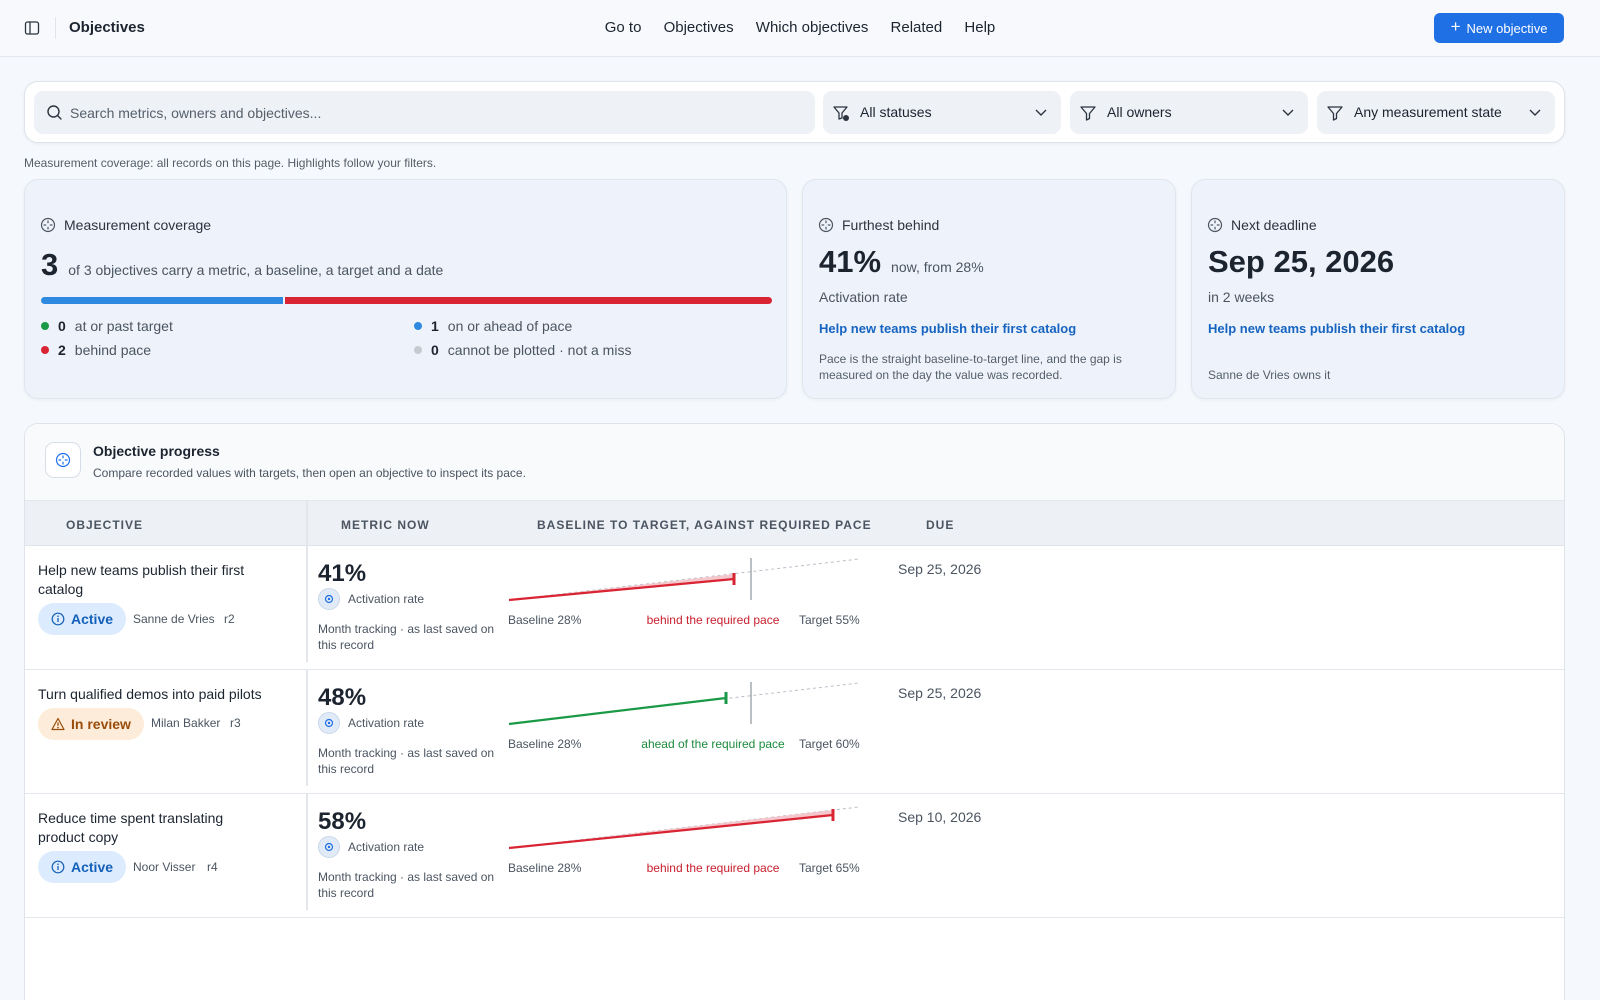 This screenshot has height=1000, width=1600. I want to click on legend-label: behind pace, so click(113, 350).